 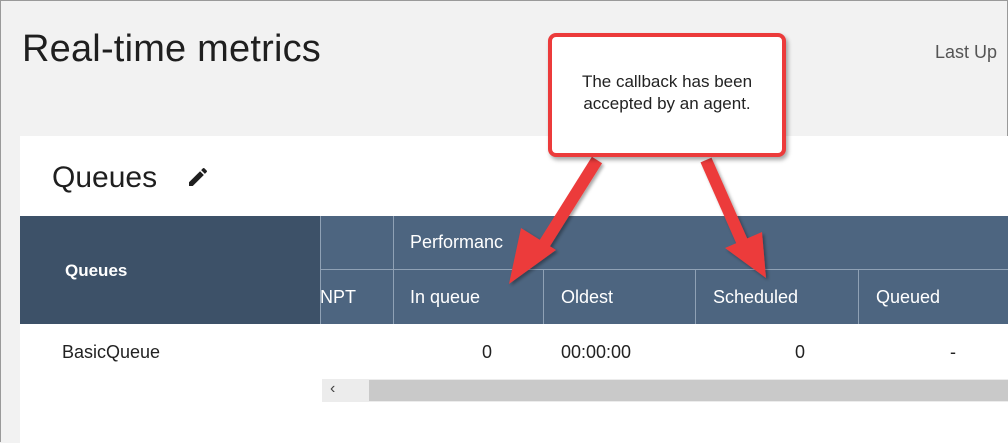 I want to click on column-header-oldest: Oldest, so click(x=587, y=297).